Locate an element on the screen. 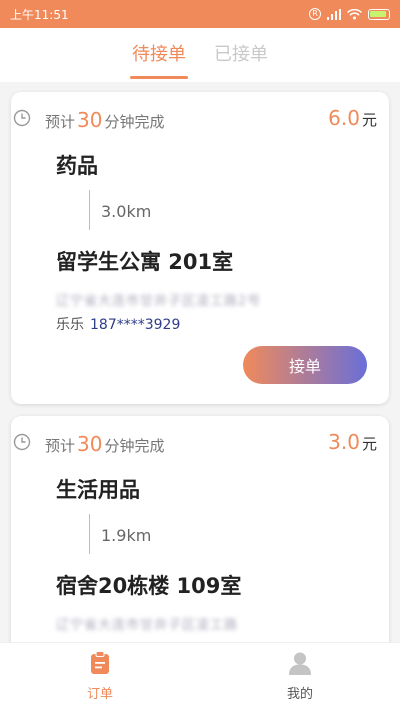 The height and width of the screenshot is (710, 400). order-price: 3.0 元 is located at coordinates (352, 442).